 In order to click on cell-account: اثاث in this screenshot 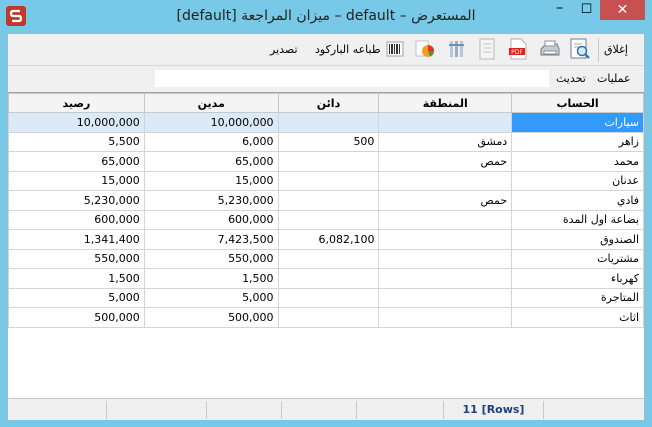, I will do `click(577, 317)`.